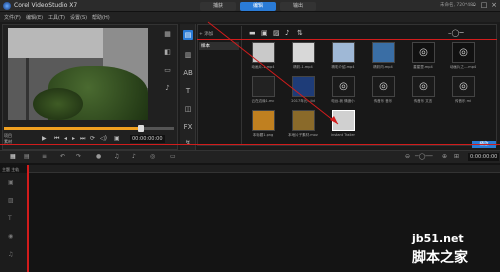 This screenshot has width=500, height=272. I want to click on hd-icon: ▣, so click(117, 138).